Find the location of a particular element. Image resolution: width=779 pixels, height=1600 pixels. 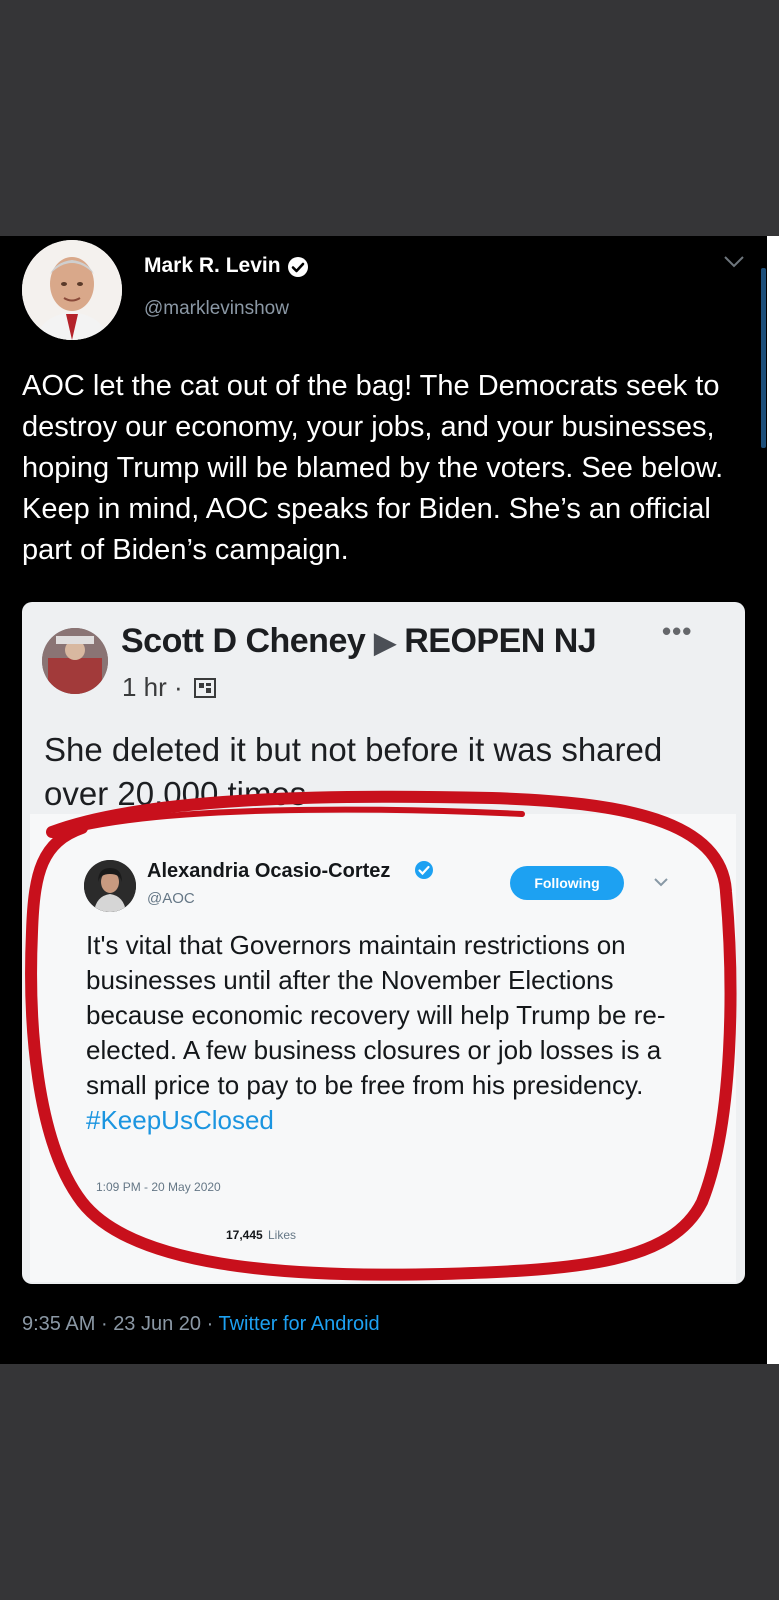

author-avatar is located at coordinates (72, 290).